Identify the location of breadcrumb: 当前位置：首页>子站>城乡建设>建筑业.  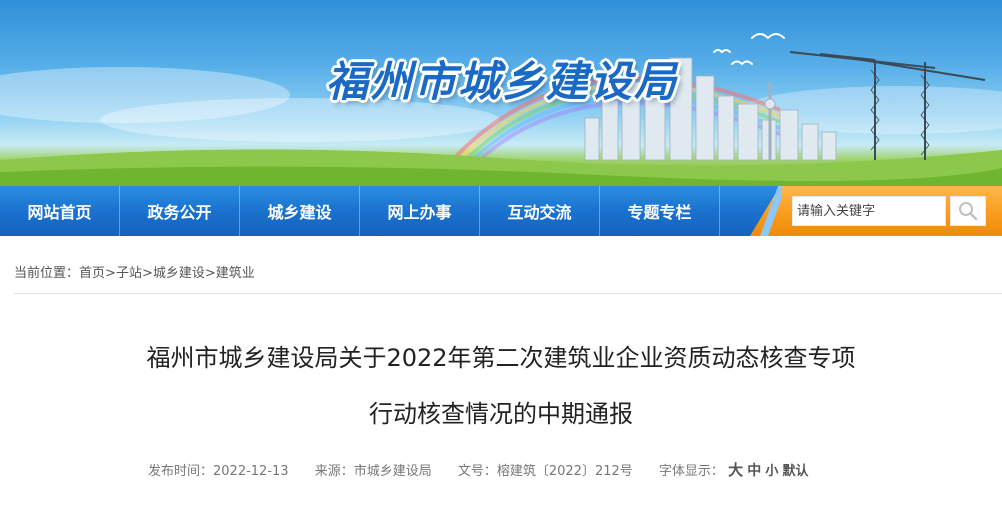
(134, 271).